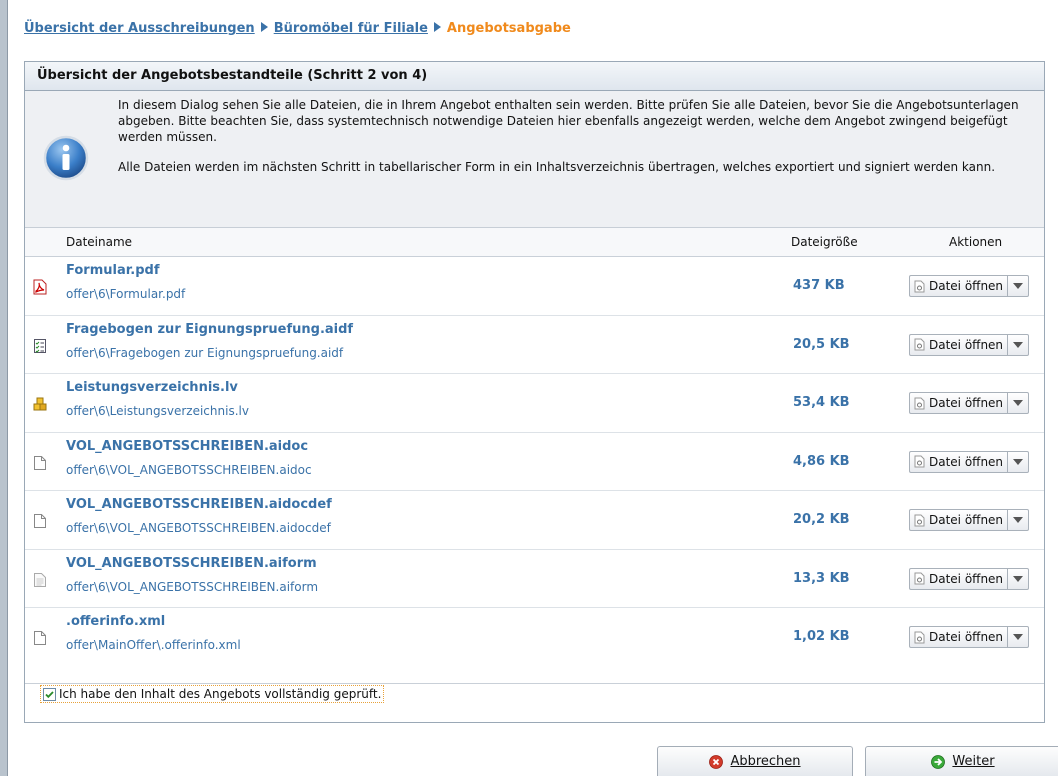 Image resolution: width=1058 pixels, height=776 pixels. Describe the element at coordinates (821, 402) in the screenshot. I see `file-size: 53,4 KB` at that location.